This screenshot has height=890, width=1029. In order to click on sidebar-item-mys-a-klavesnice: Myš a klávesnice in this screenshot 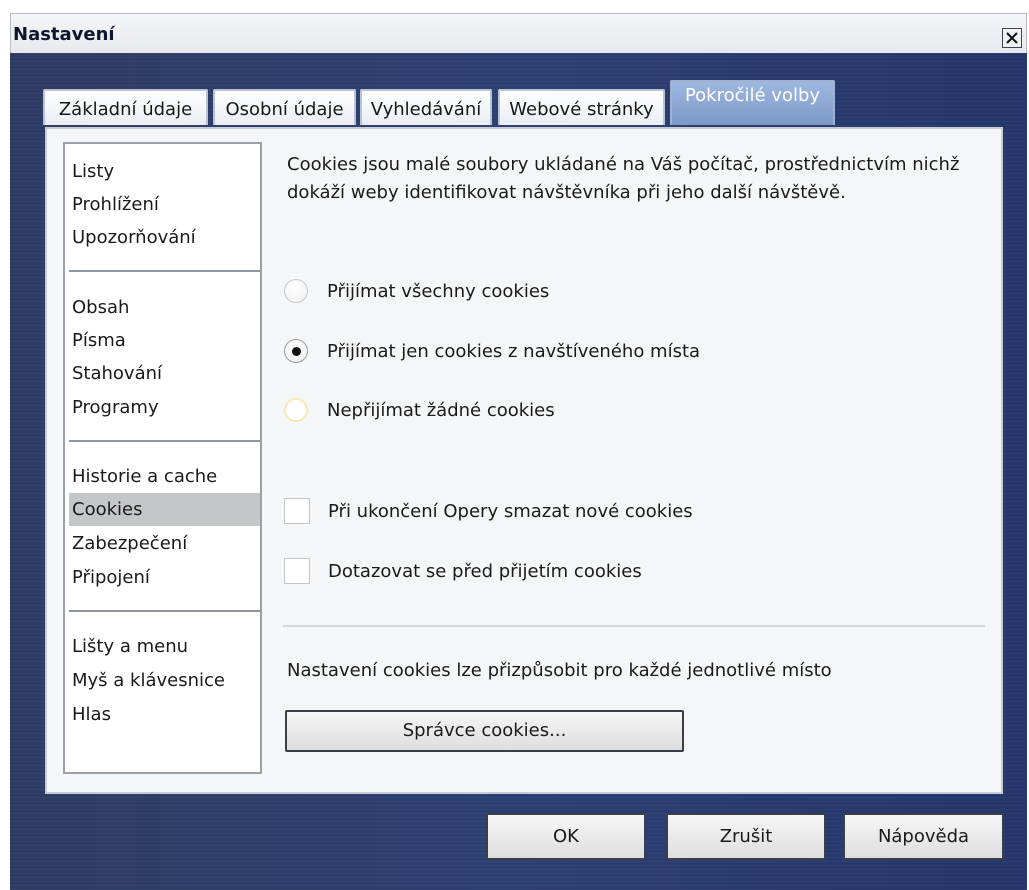, I will do `click(164, 680)`.